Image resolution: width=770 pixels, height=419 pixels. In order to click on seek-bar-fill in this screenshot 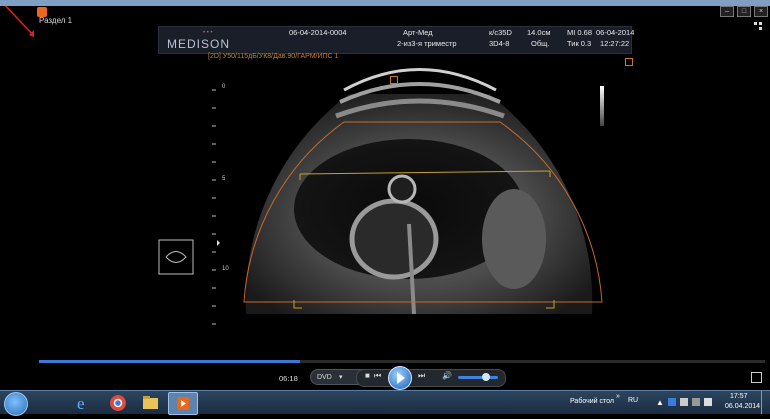, I will do `click(170, 361)`.